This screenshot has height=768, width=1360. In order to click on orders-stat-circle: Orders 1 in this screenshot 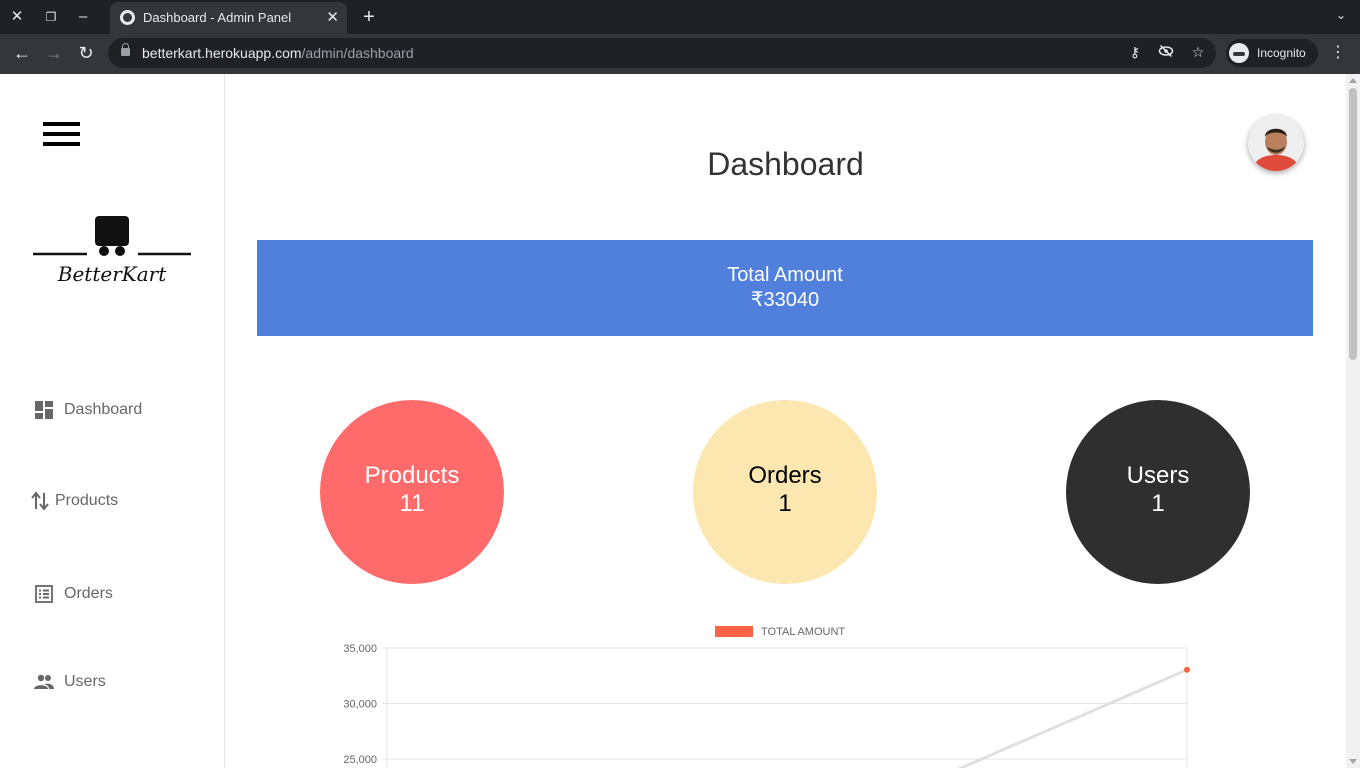, I will do `click(785, 492)`.